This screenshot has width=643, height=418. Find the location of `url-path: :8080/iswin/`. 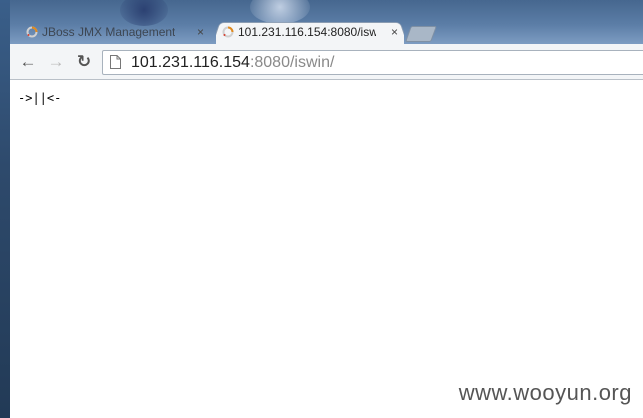

url-path: :8080/iswin/ is located at coordinates (292, 62).